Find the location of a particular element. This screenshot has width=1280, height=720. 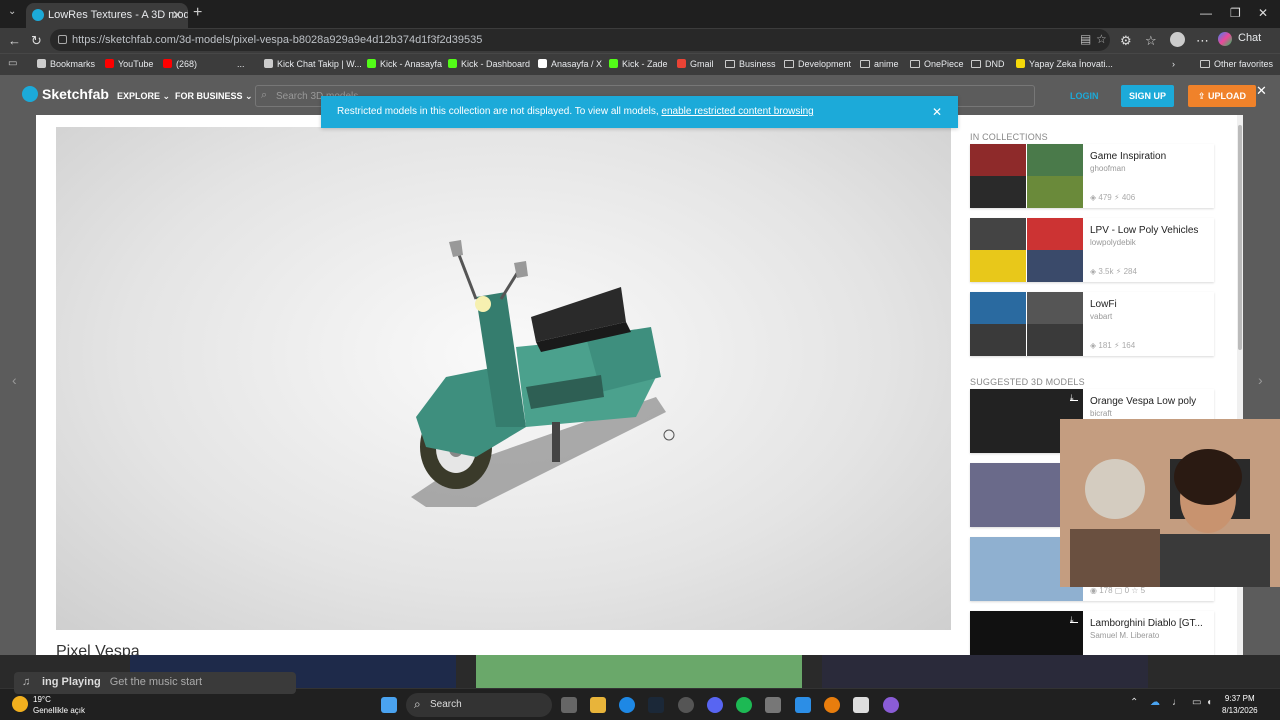

tab-list-chevron-icon: ⌄ is located at coordinates (12, 11).